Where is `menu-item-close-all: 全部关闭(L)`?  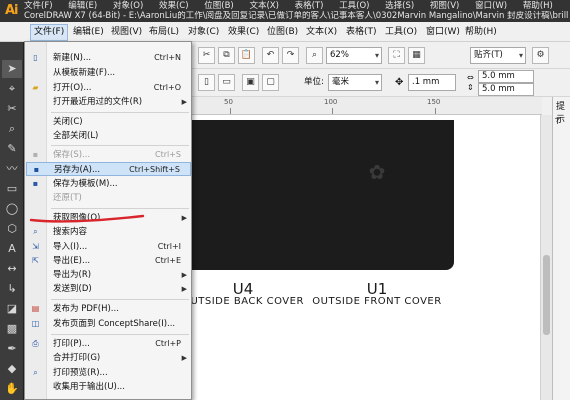
menu-item-close-all: 全部关闭(L) is located at coordinates (108, 136).